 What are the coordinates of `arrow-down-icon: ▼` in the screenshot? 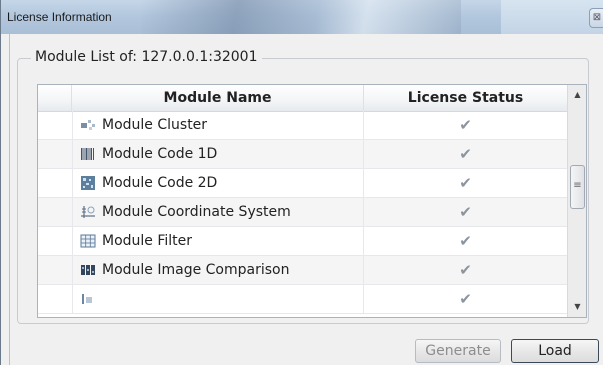 It's located at (577, 306).